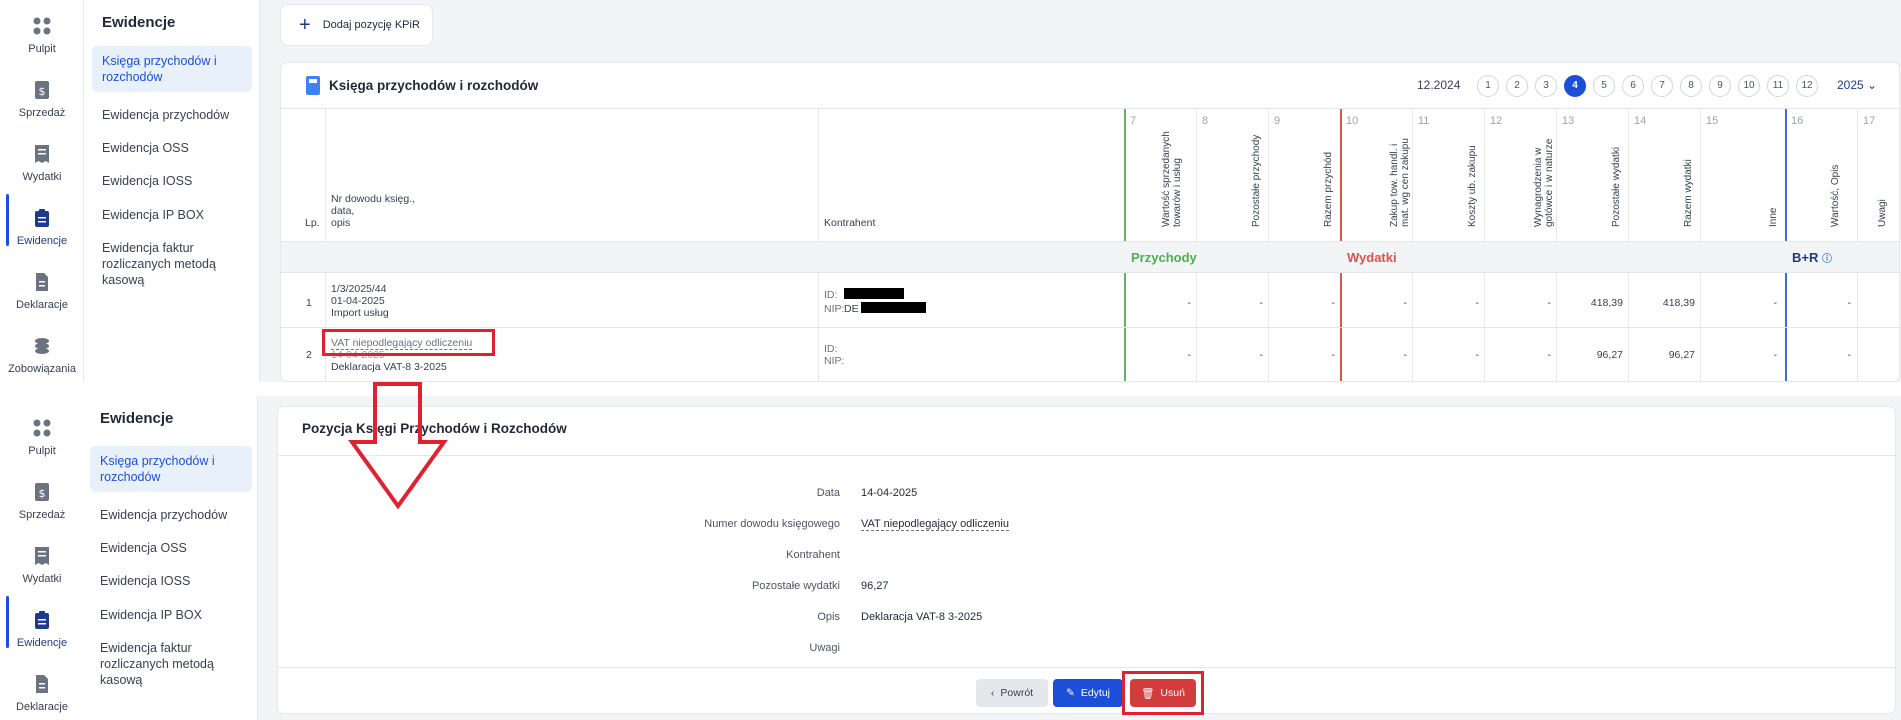 The width and height of the screenshot is (1901, 720). I want to click on row1-id-label: ID:, so click(831, 295).